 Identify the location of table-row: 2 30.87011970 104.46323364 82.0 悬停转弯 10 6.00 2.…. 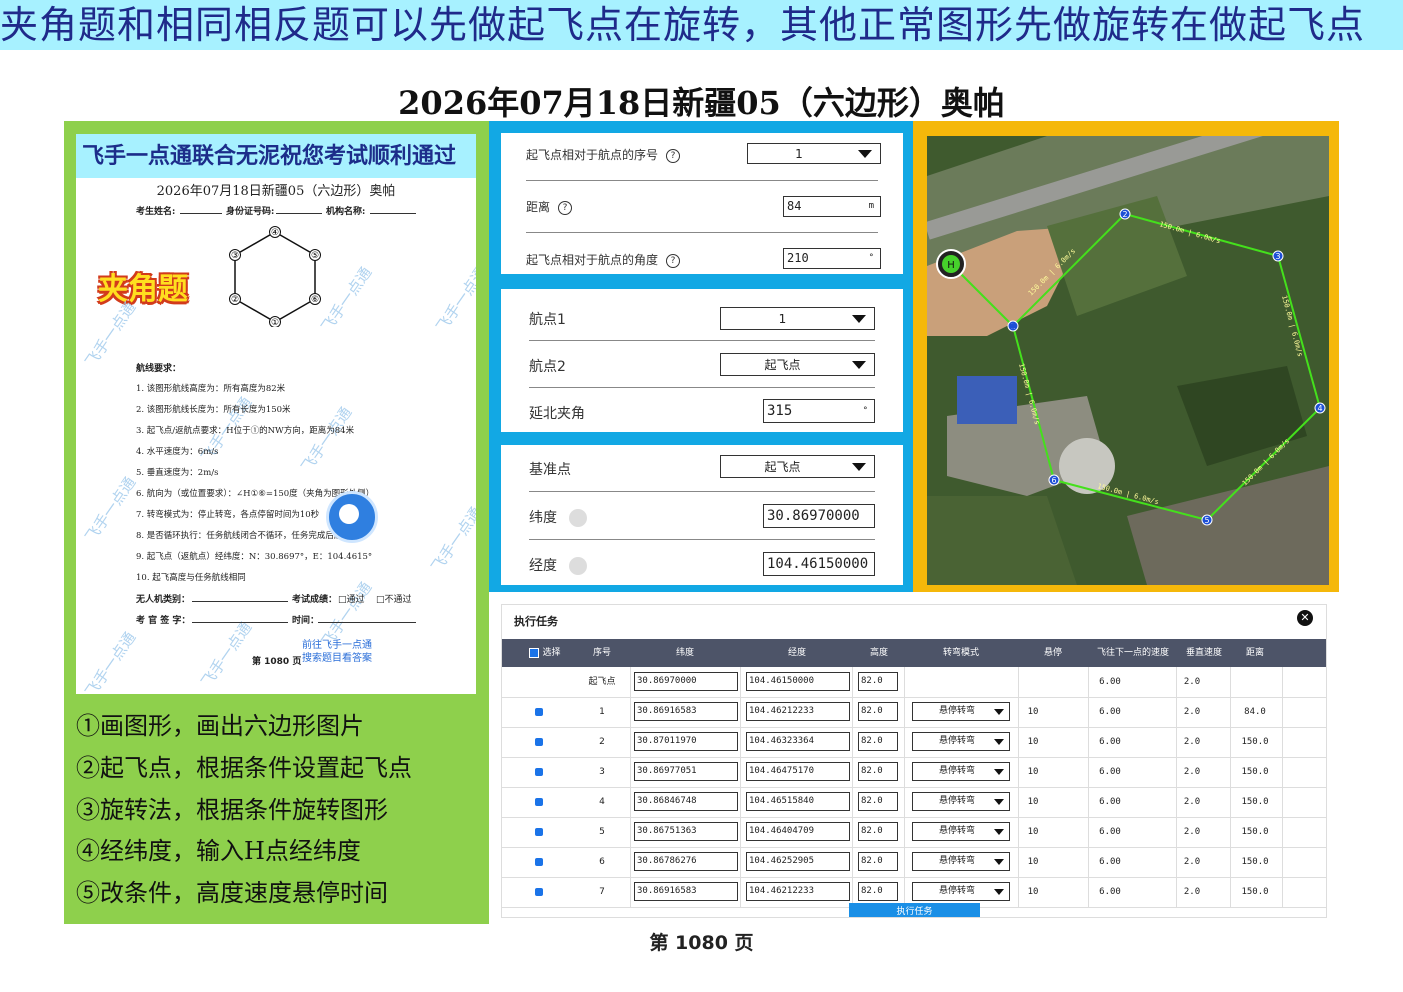
(914, 742).